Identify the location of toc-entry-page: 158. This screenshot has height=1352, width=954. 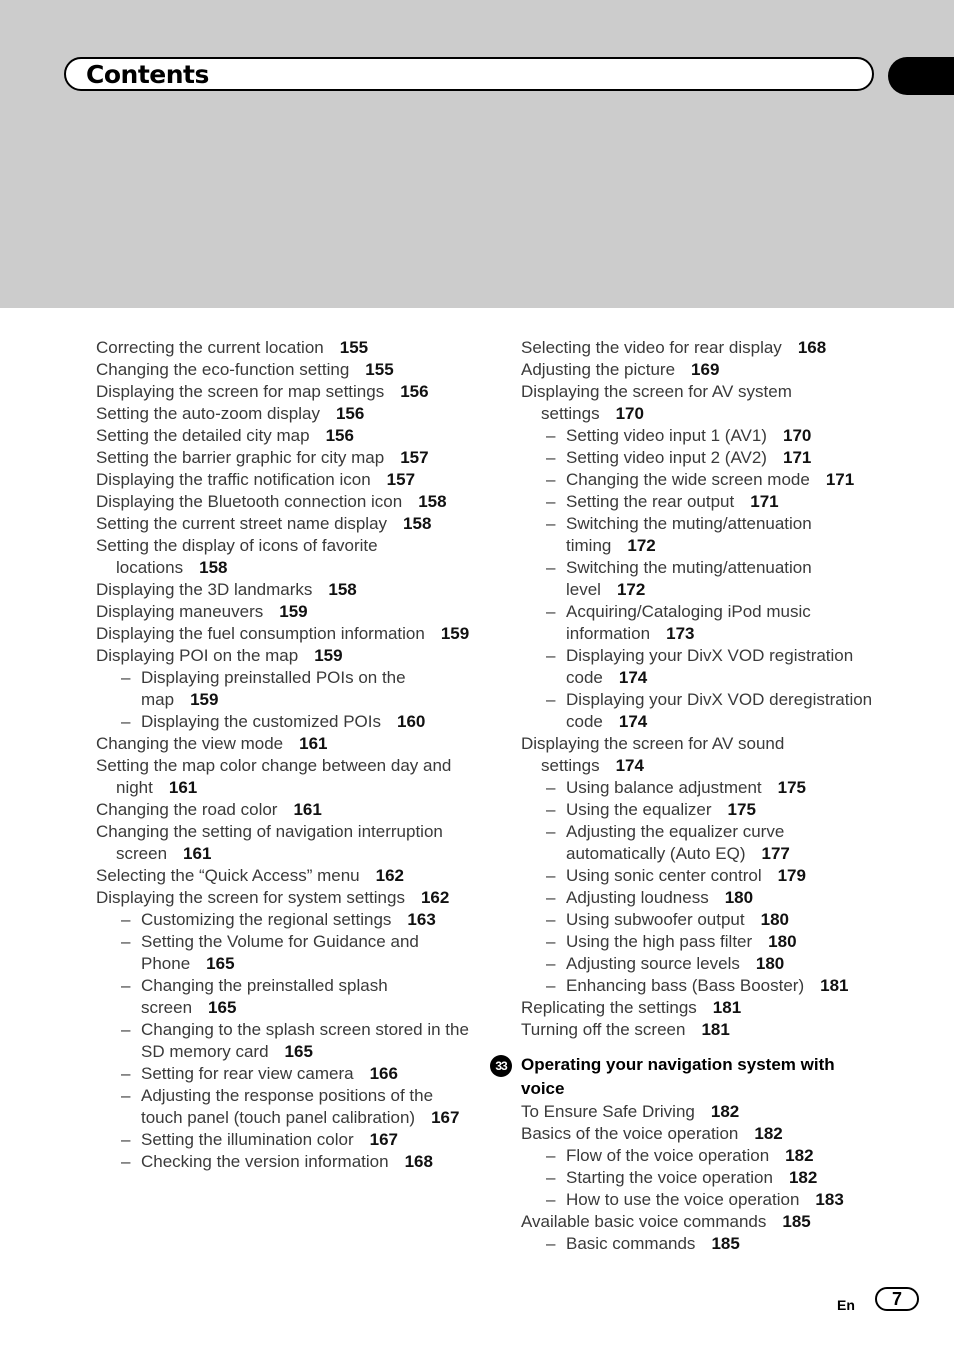
(432, 501).